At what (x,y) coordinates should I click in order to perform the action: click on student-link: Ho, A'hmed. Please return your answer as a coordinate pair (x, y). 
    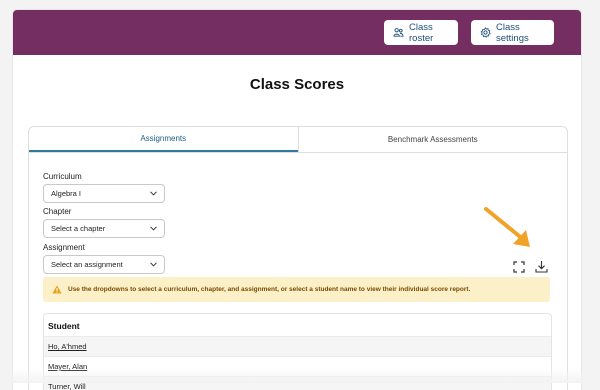
    Looking at the image, I should click on (67, 346).